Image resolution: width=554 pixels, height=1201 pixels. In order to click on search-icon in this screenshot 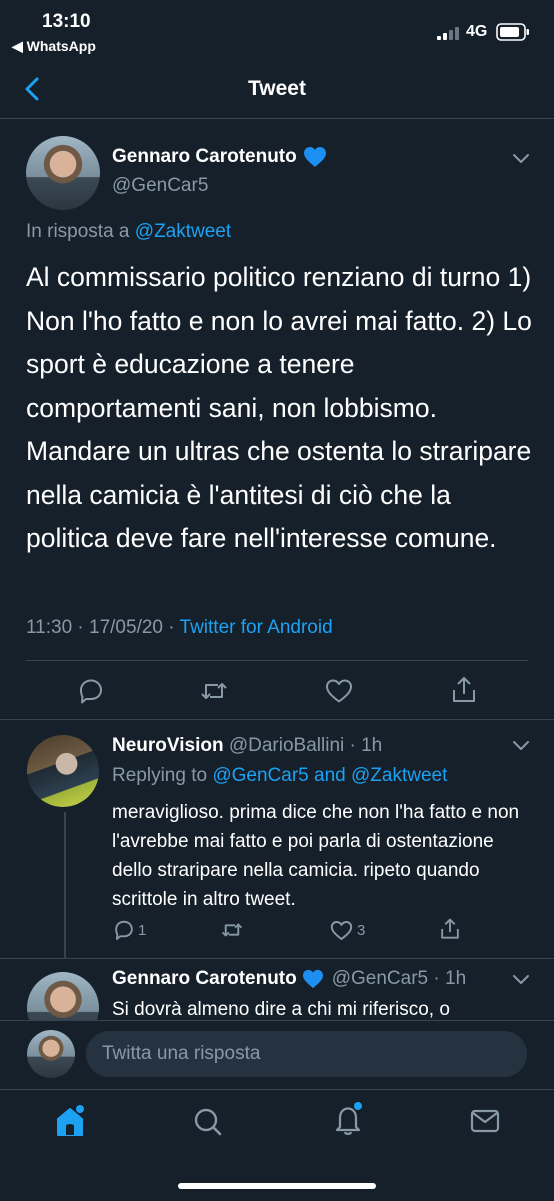, I will do `click(208, 1122)`.